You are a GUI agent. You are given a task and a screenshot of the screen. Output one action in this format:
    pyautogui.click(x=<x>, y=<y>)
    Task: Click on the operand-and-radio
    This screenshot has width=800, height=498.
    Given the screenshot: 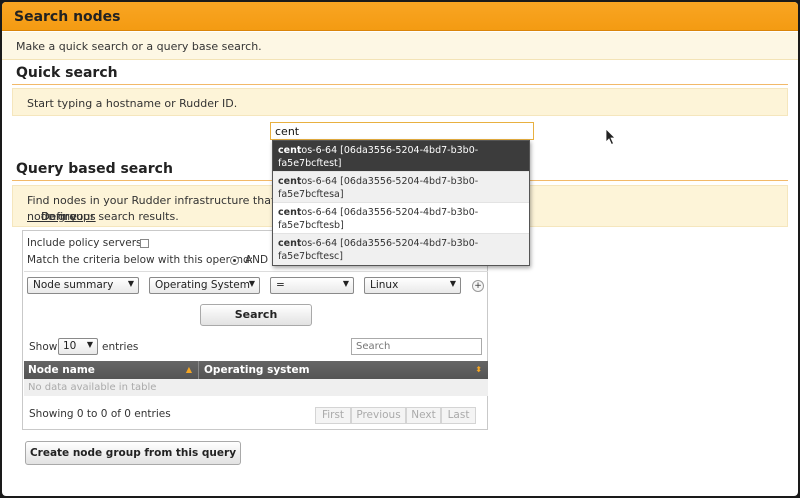 What is the action you would take?
    pyautogui.click(x=234, y=260)
    